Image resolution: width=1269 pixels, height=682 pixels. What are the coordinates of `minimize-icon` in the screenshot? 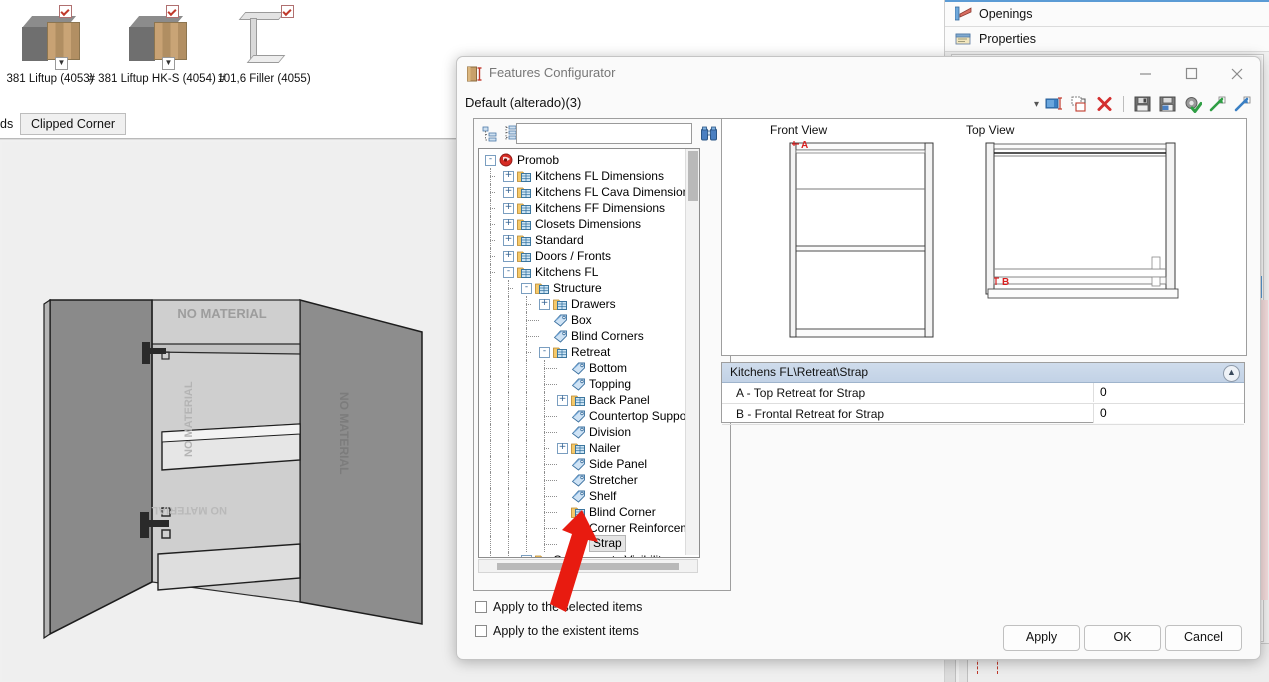 It's located at (1145, 74).